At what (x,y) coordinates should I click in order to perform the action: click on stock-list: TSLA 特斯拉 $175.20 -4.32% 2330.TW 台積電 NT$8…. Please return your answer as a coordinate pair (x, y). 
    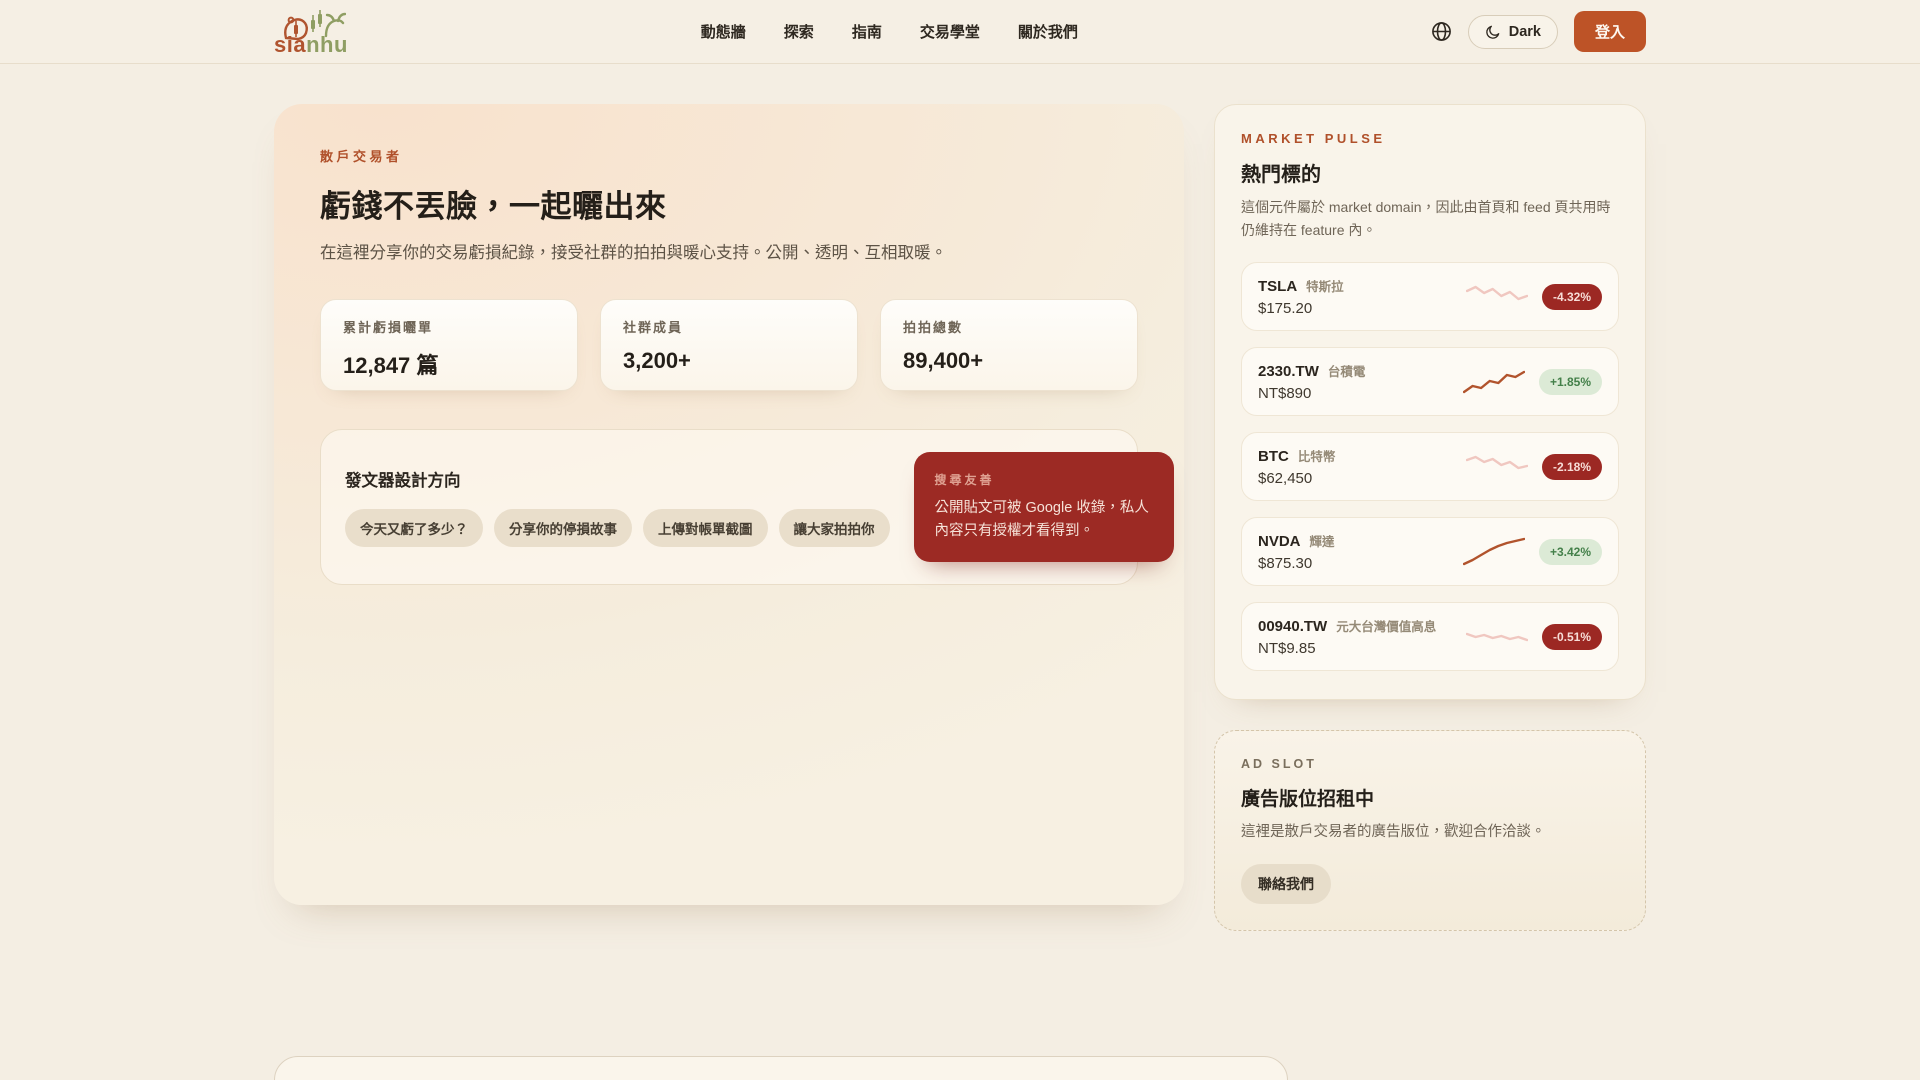
    Looking at the image, I should click on (1430, 467).